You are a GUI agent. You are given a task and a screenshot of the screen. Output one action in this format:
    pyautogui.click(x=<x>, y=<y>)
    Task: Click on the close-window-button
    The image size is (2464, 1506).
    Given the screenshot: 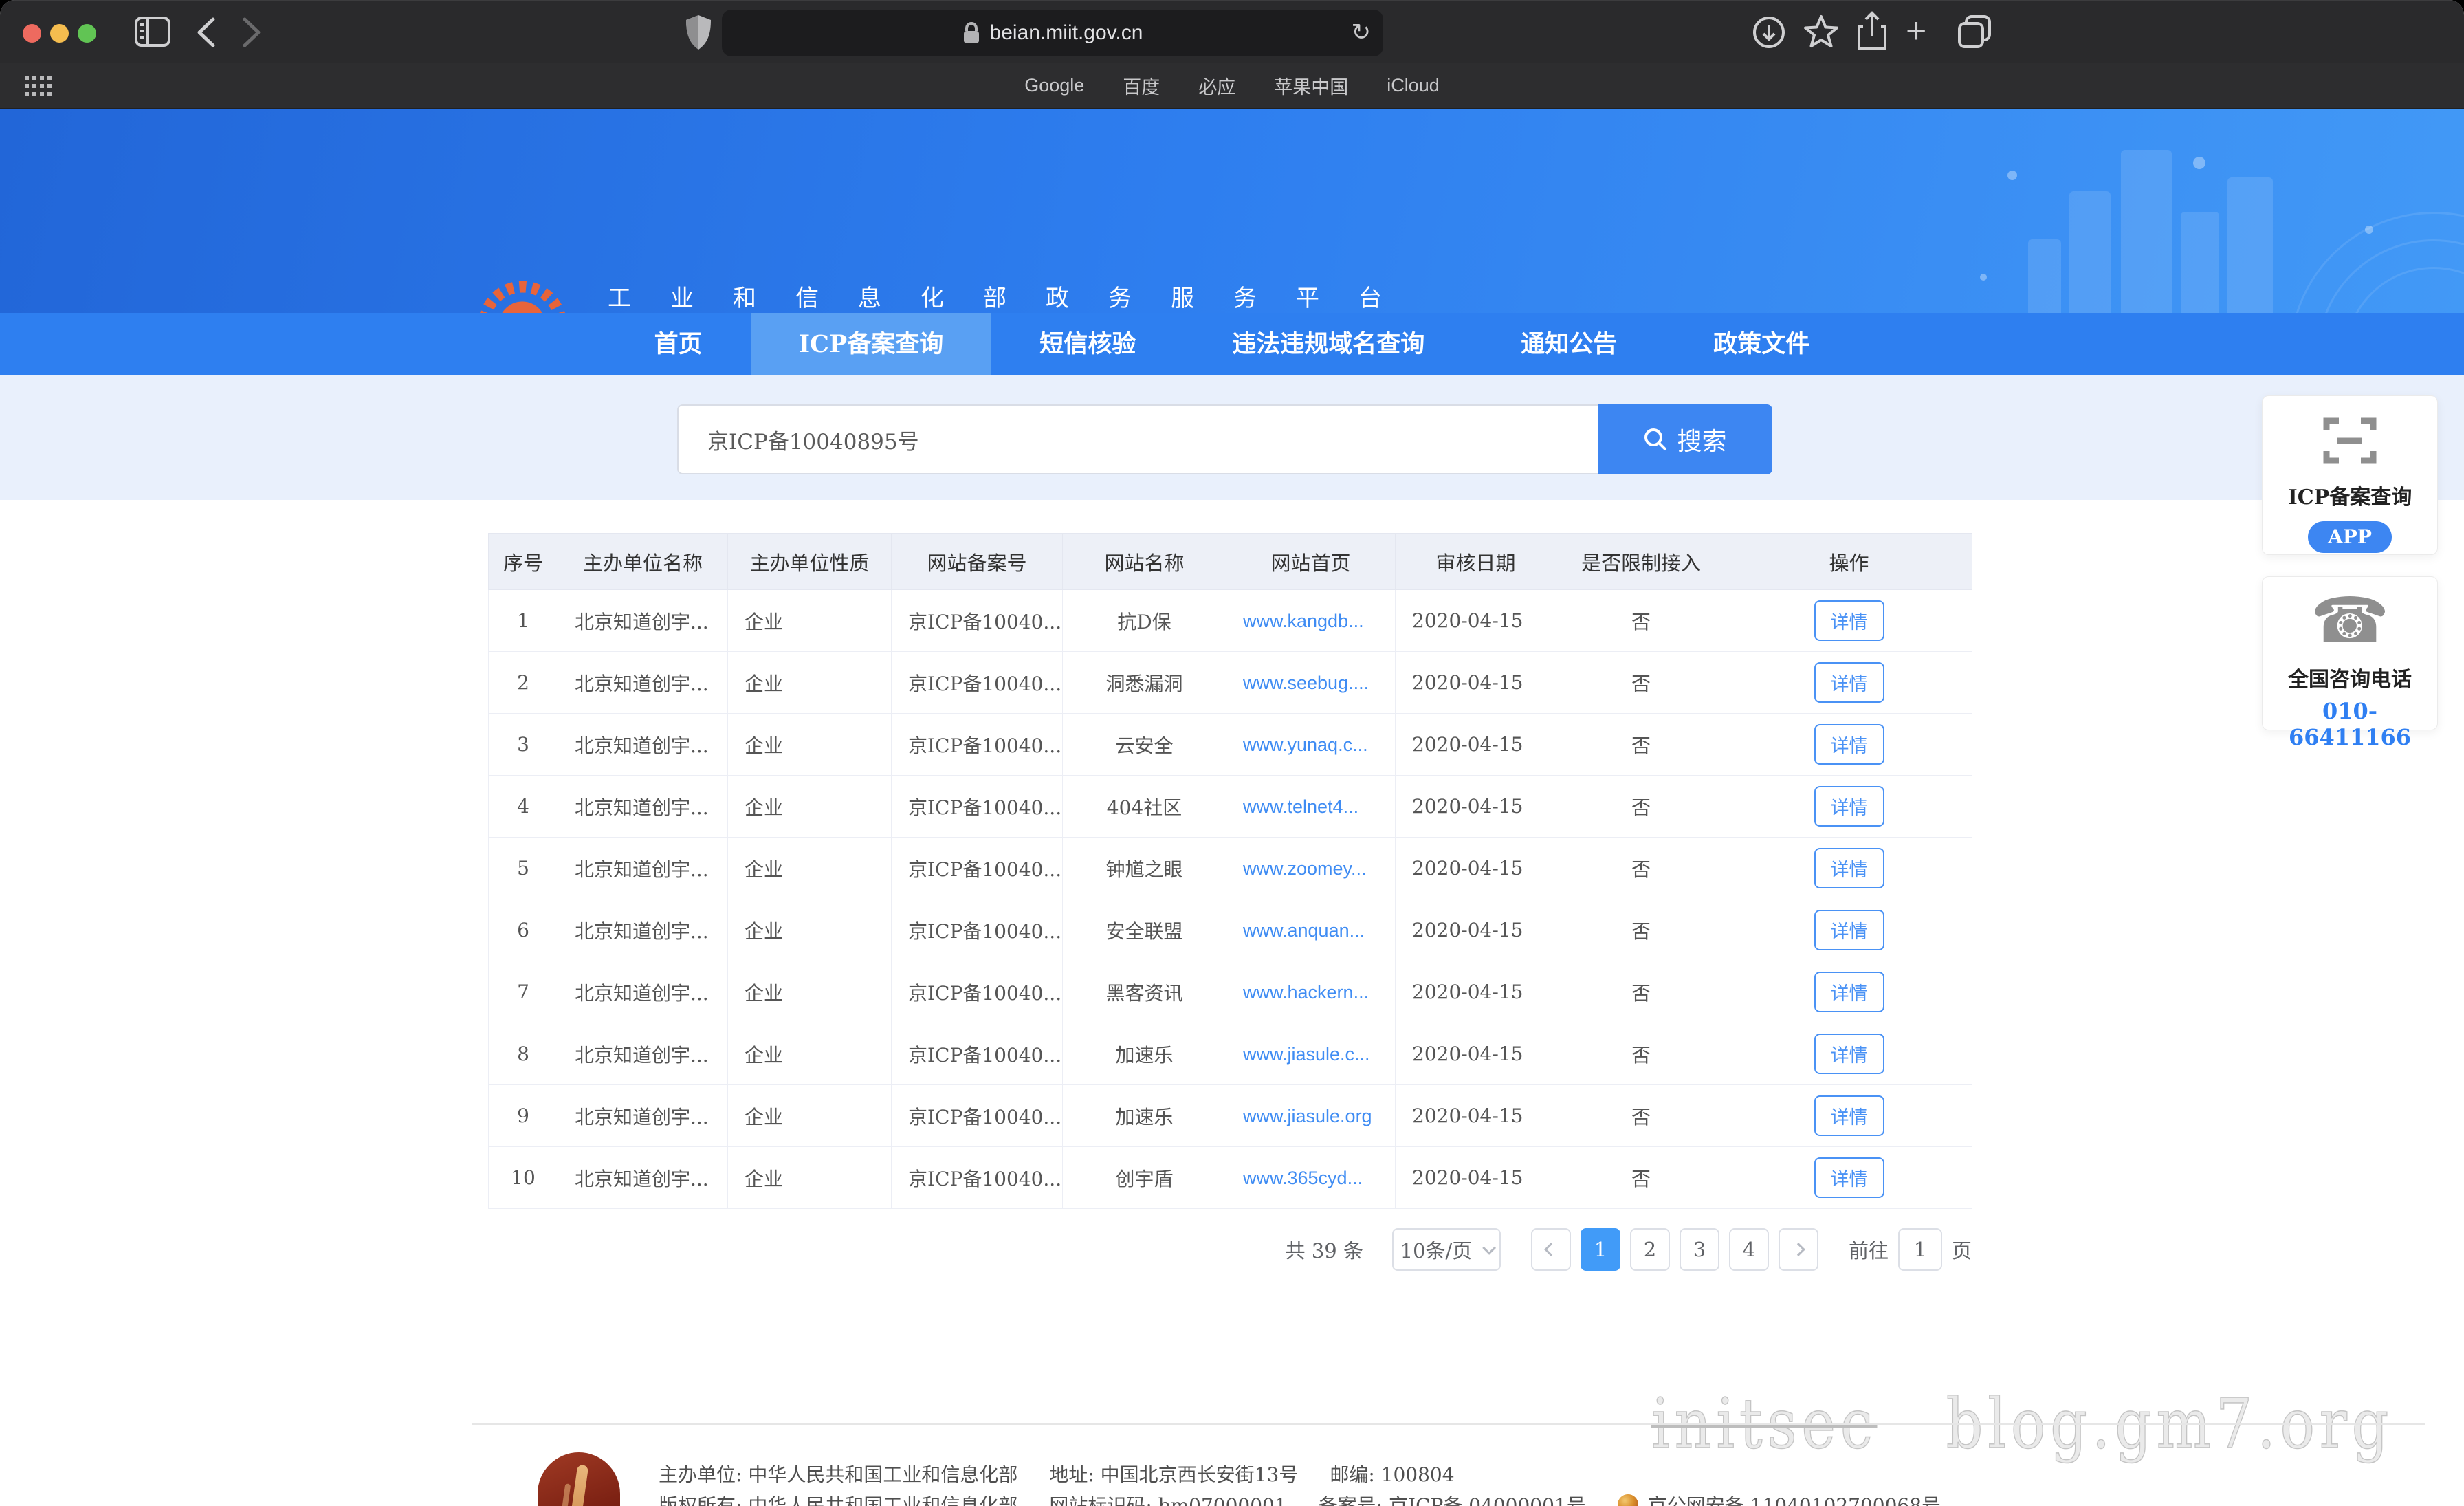 What is the action you would take?
    pyautogui.click(x=32, y=33)
    